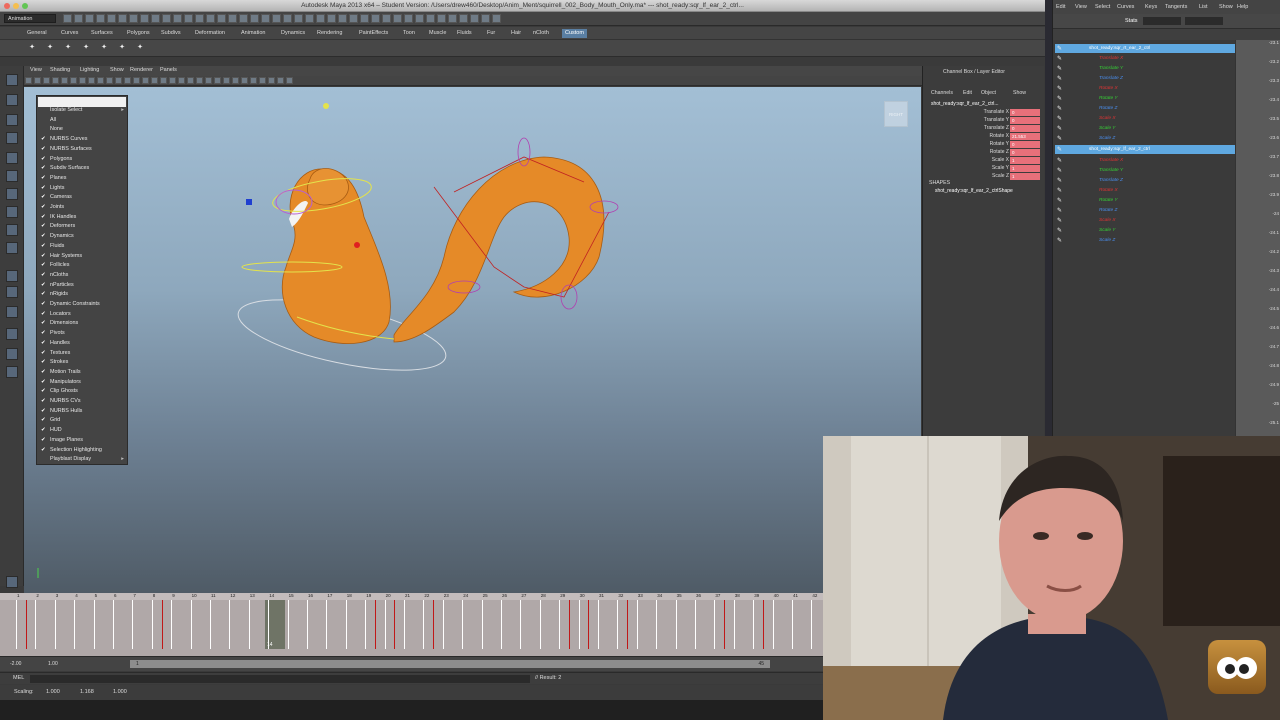 The image size is (1280, 720). I want to click on selected-ctrl-point, so click(249, 202).